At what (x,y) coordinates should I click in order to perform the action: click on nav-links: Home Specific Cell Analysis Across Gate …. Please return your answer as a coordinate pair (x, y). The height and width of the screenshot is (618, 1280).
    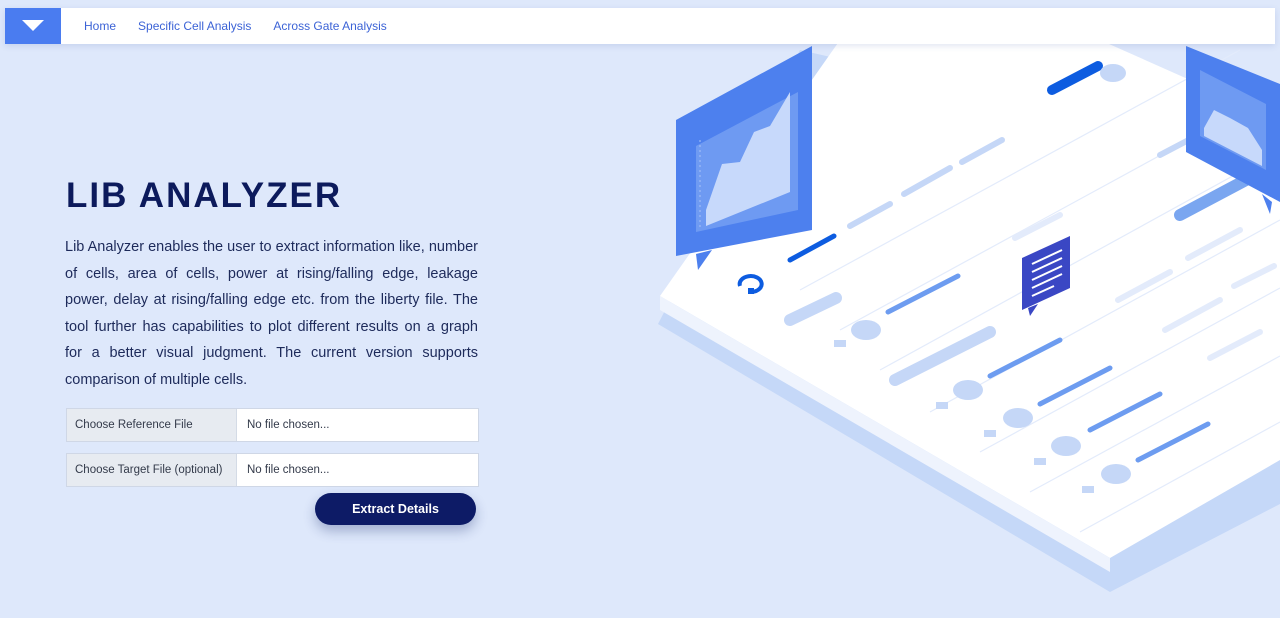
    Looking at the image, I should click on (246, 26).